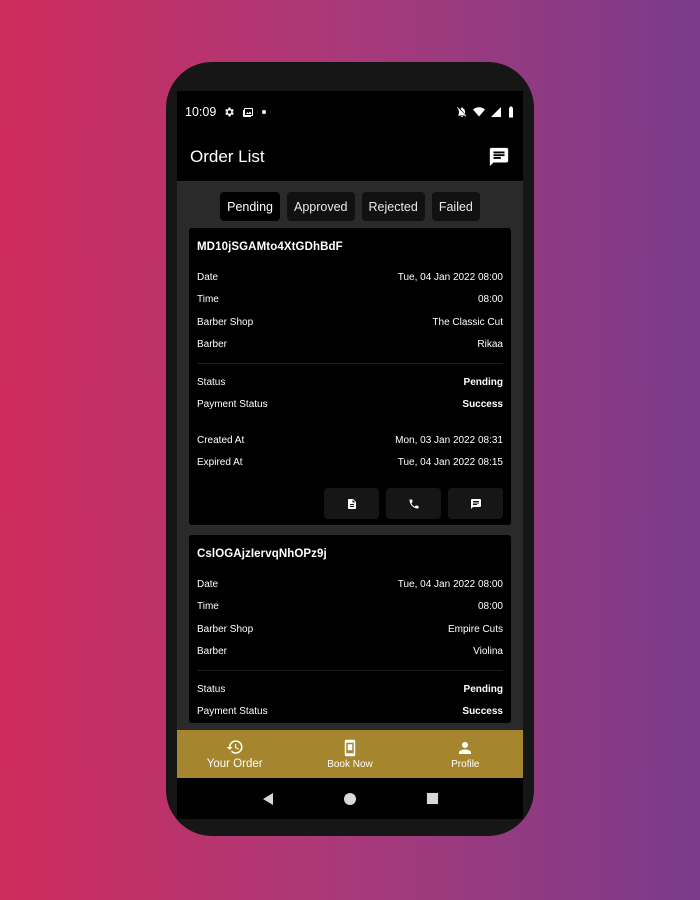 This screenshot has height=900, width=700. What do you see at coordinates (235, 747) in the screenshot?
I see `history-icon` at bounding box center [235, 747].